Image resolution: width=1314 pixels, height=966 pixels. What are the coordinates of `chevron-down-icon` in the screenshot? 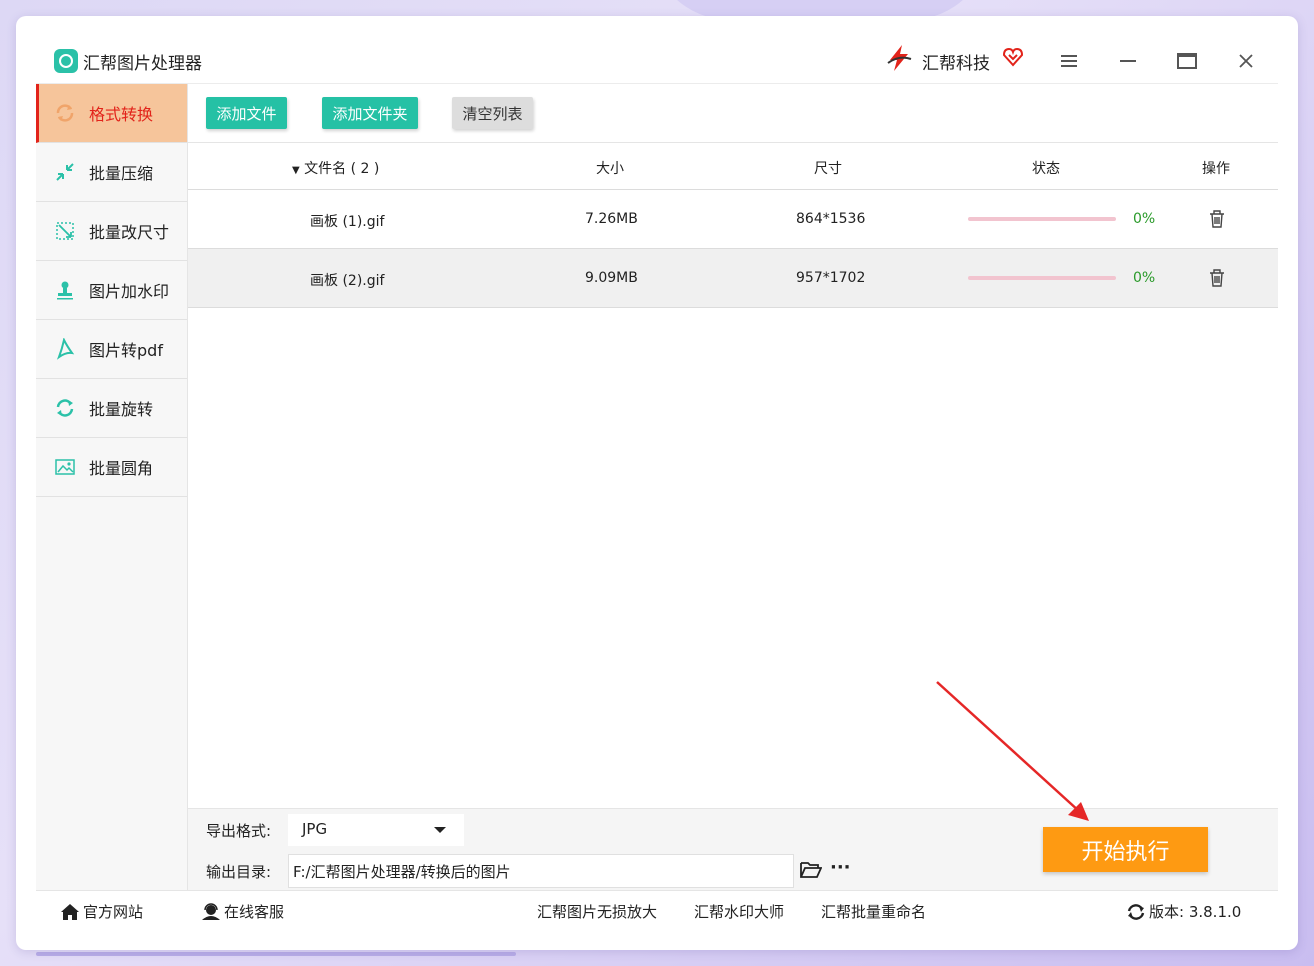 It's located at (440, 830).